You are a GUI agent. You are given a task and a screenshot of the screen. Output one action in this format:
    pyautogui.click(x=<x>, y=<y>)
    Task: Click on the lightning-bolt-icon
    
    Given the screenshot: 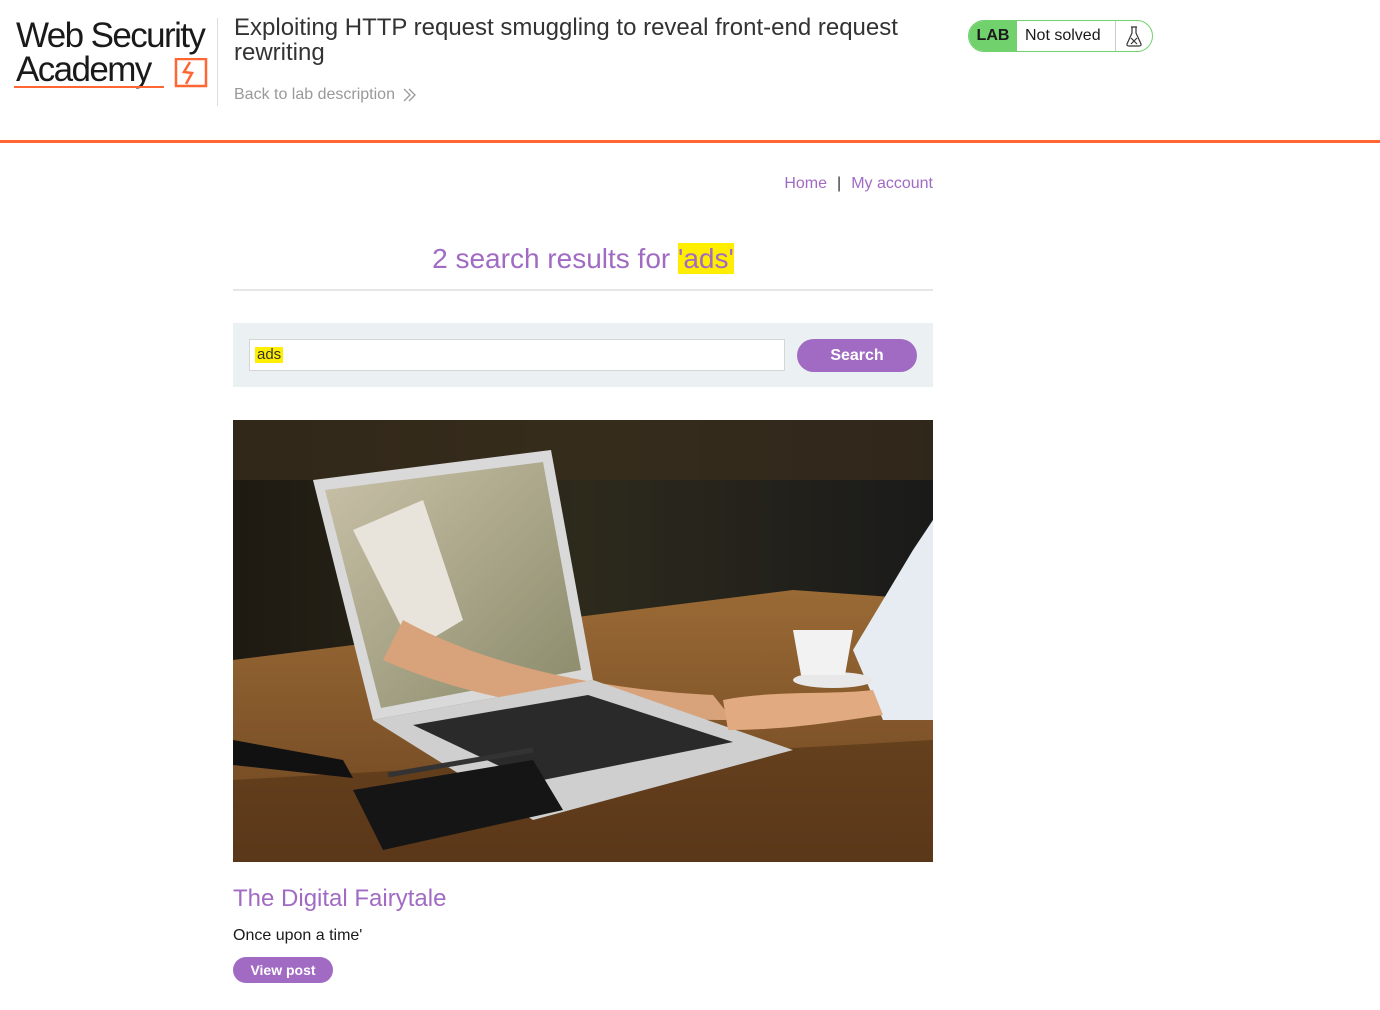 What is the action you would take?
    pyautogui.click(x=191, y=73)
    